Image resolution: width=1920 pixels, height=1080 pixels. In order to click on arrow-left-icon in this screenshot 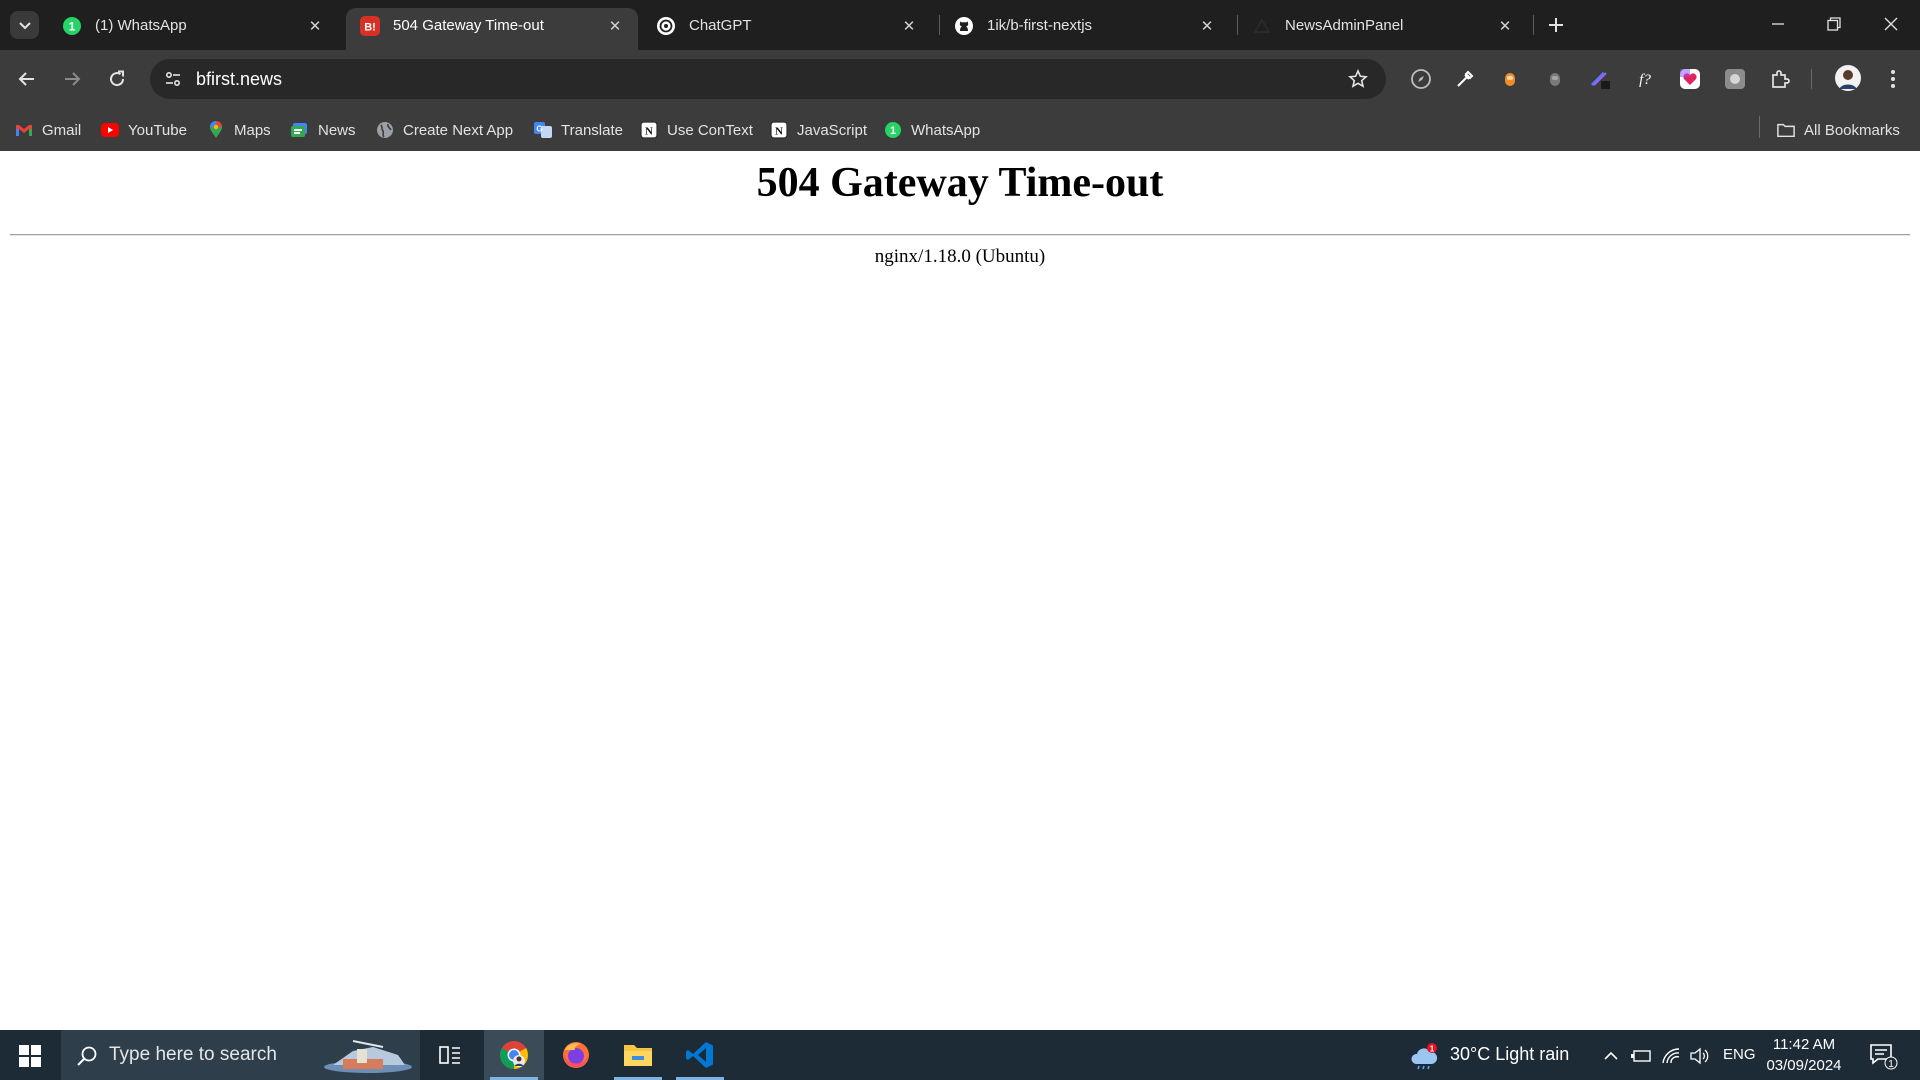, I will do `click(26, 79)`.